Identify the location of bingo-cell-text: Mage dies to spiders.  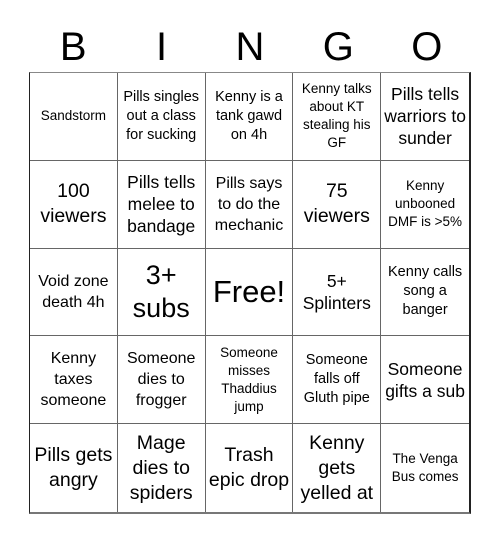
(161, 467).